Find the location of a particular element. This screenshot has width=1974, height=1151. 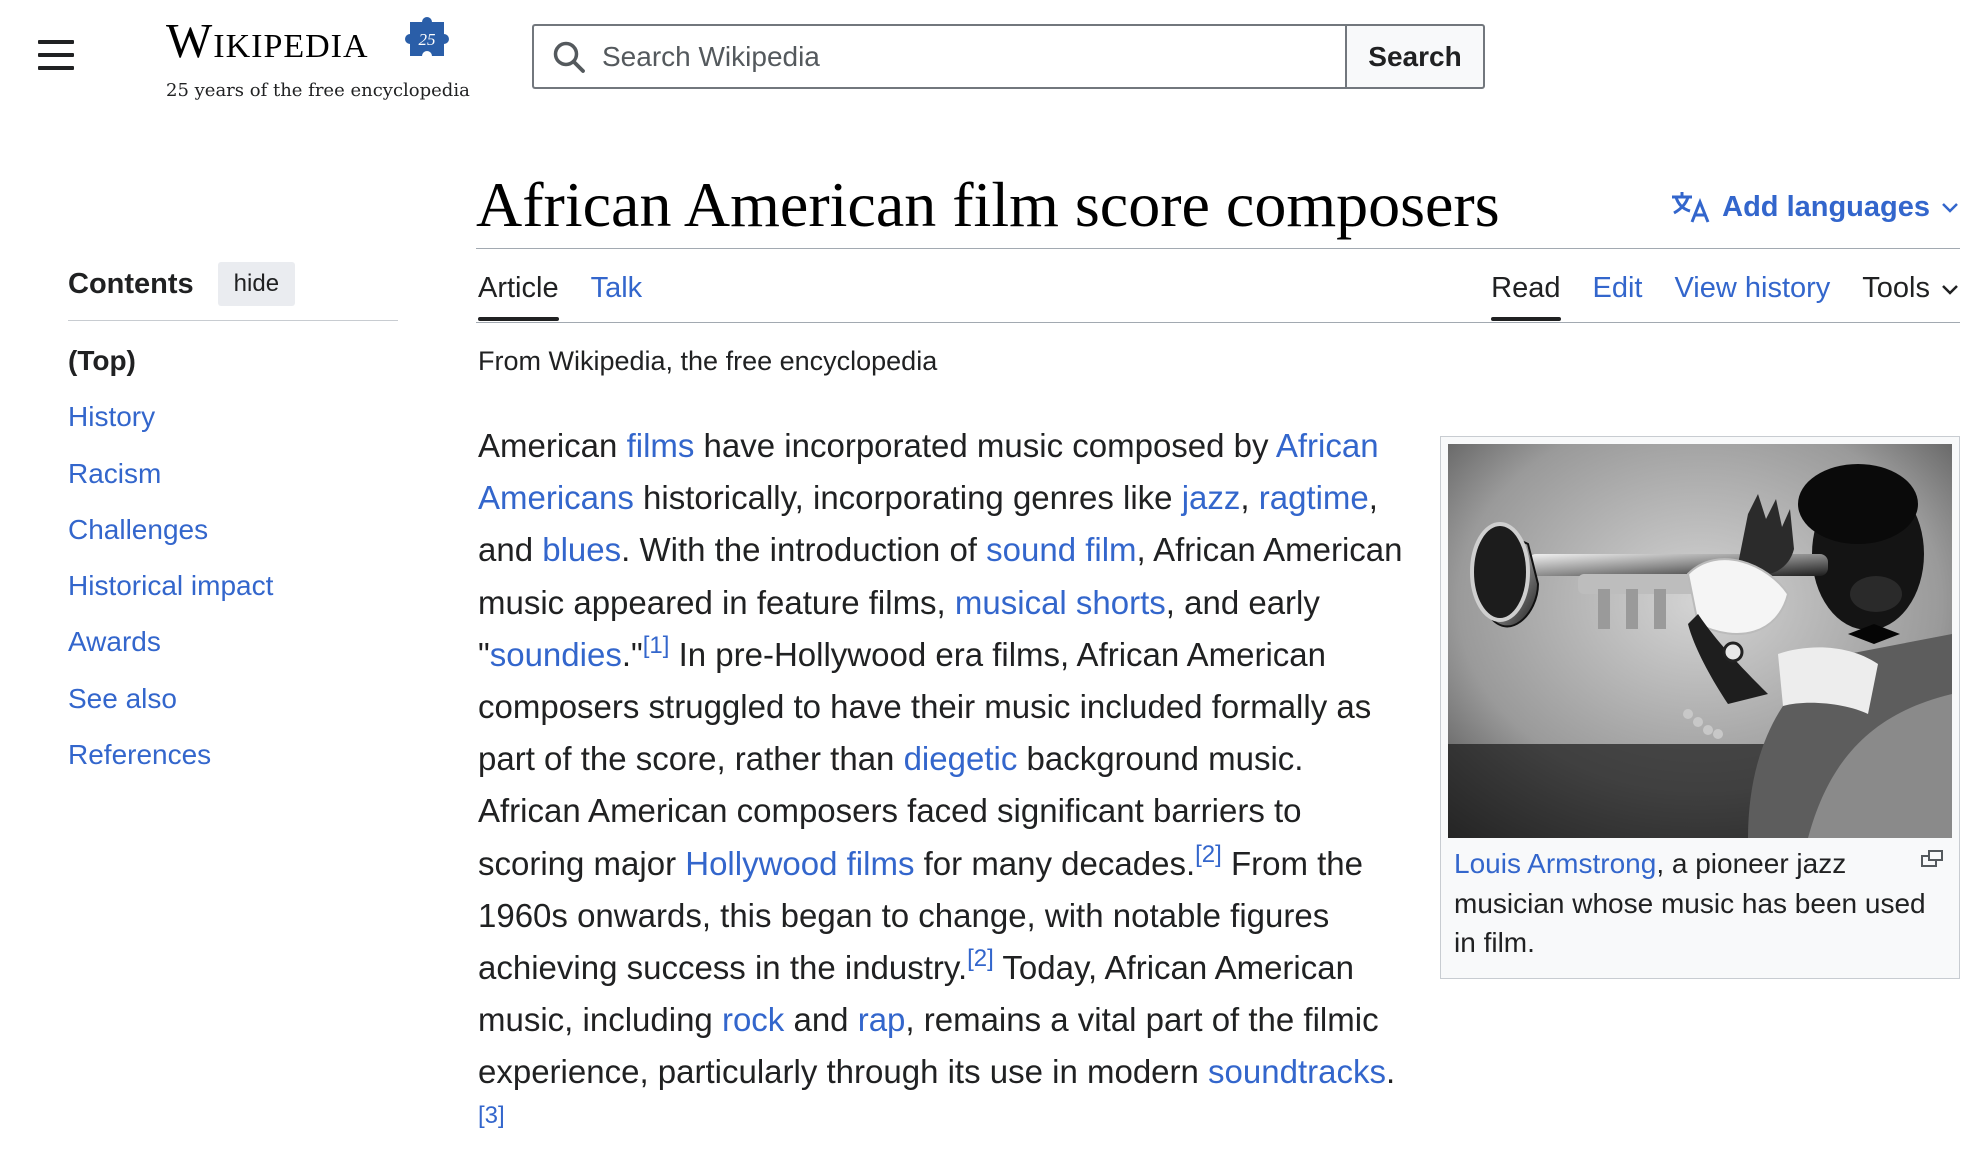

search-form: Search is located at coordinates (1008, 56).